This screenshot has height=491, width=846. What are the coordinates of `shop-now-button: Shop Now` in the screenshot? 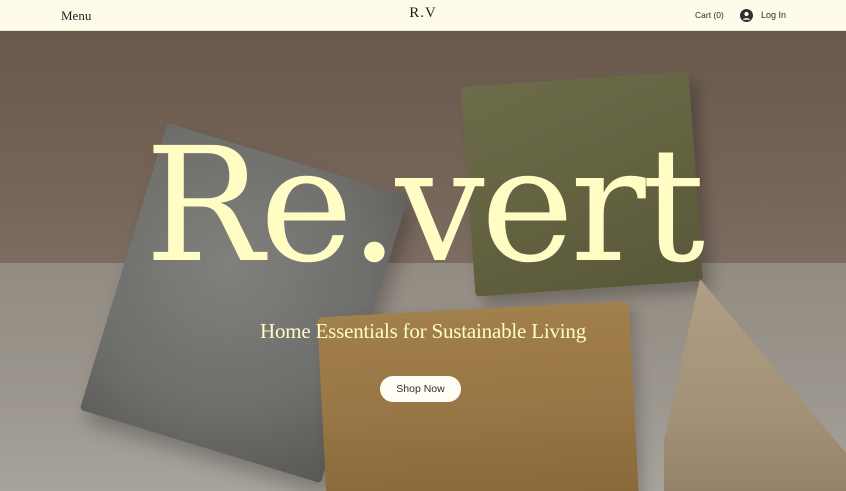 It's located at (420, 389).